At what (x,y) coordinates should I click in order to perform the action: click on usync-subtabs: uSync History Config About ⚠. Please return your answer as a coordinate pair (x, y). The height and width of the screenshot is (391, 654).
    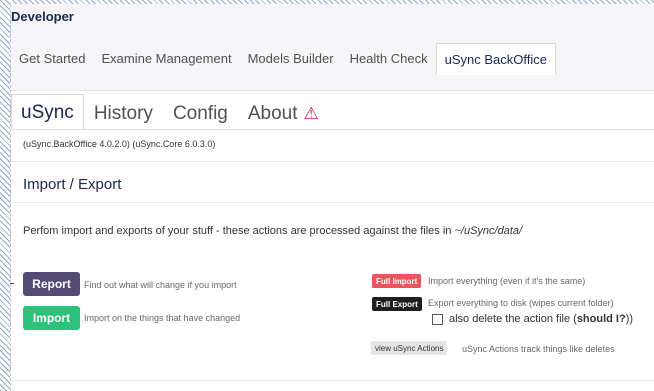
    Looking at the image, I should click on (170, 112).